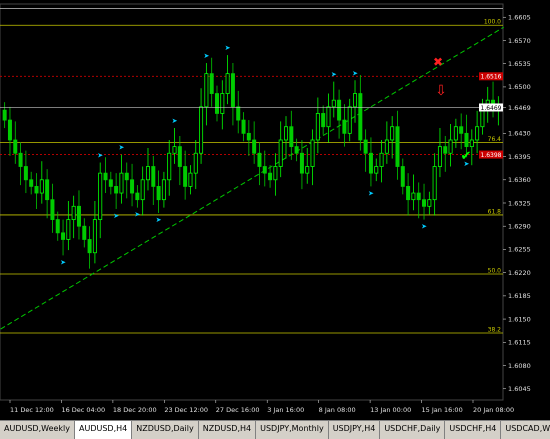  What do you see at coordinates (519, 134) in the screenshot?
I see `y-tick-label: 1.6430` at bounding box center [519, 134].